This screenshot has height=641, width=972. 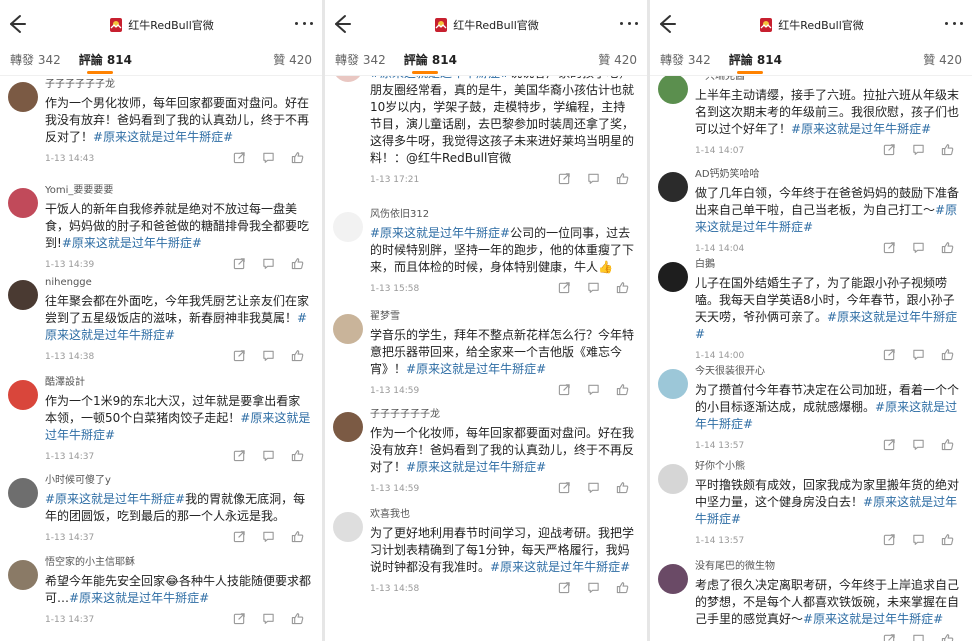 I want to click on comment-username: 欢喜我也, so click(x=503, y=514).